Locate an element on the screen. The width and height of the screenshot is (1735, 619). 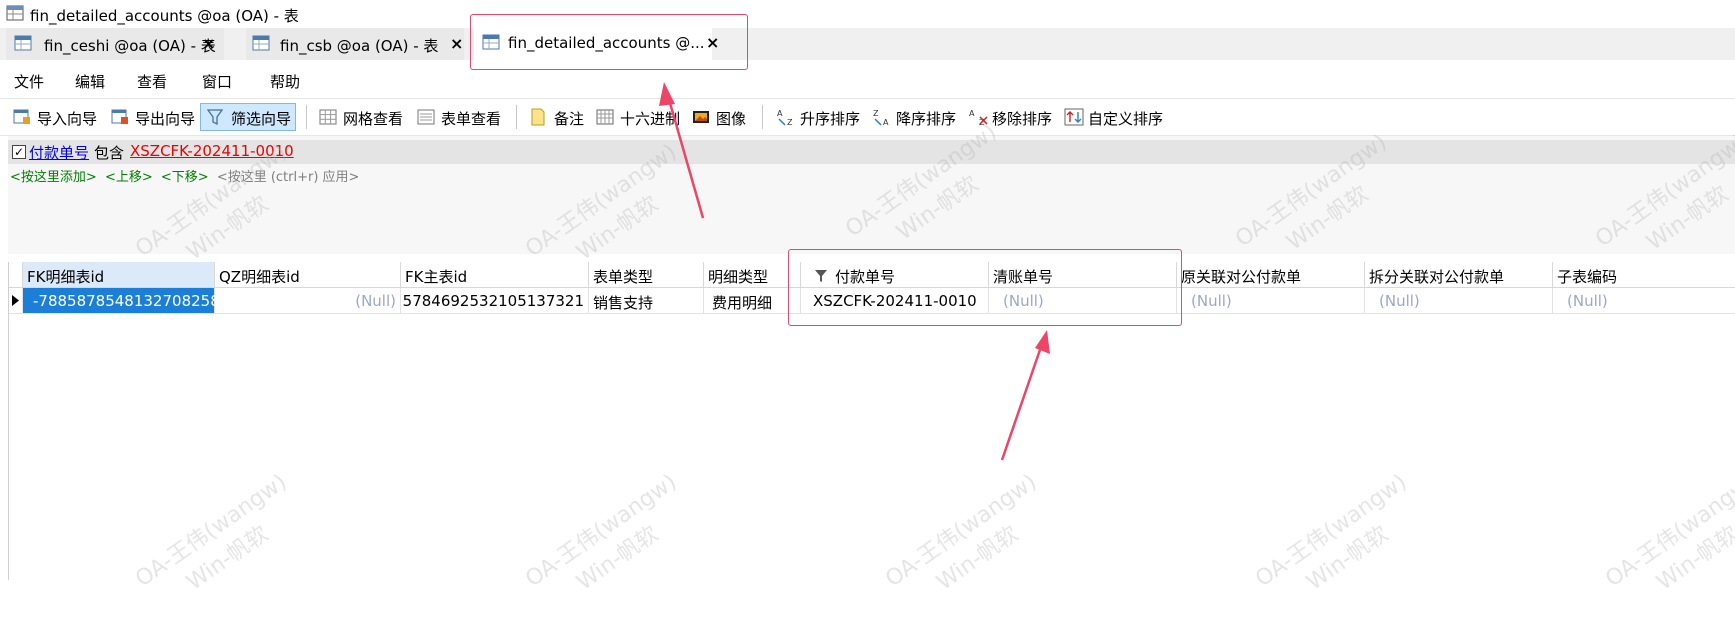
arrow-to-columns is located at coordinates (1025, 395).